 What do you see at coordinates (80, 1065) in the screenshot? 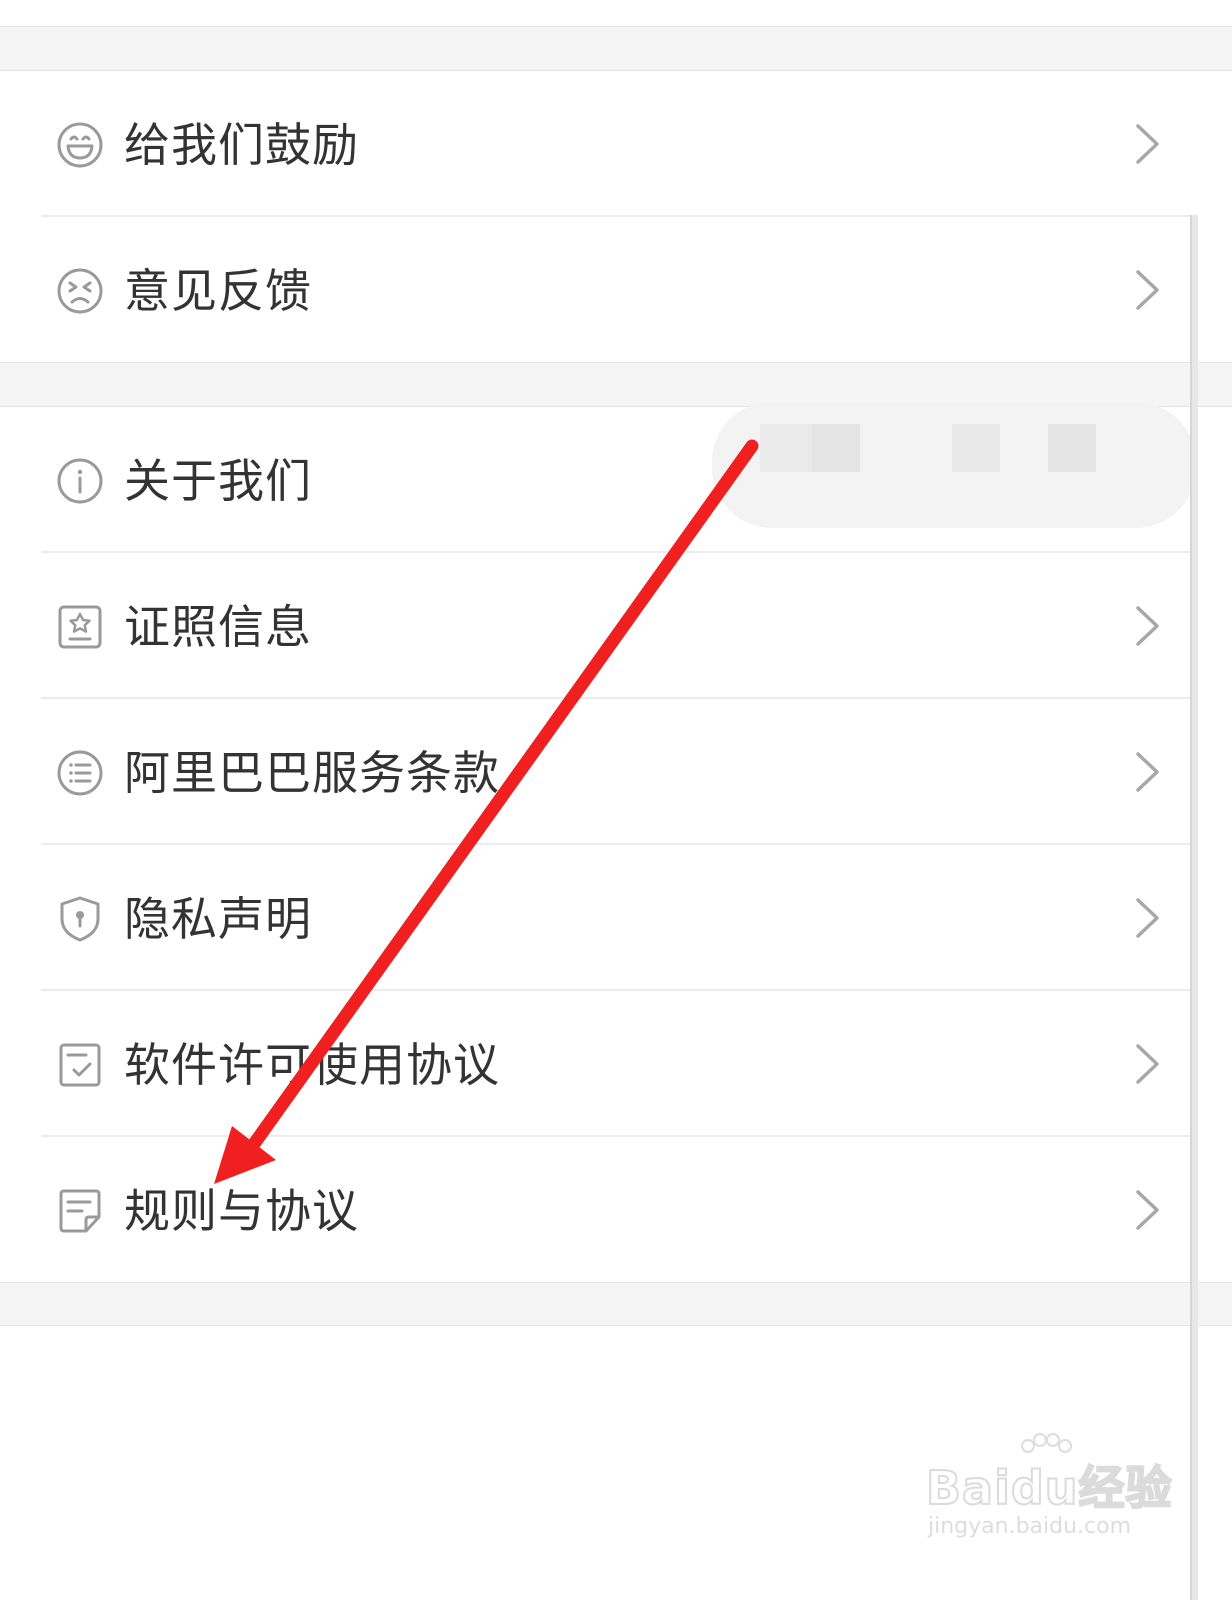
I see `checked-document-icon` at bounding box center [80, 1065].